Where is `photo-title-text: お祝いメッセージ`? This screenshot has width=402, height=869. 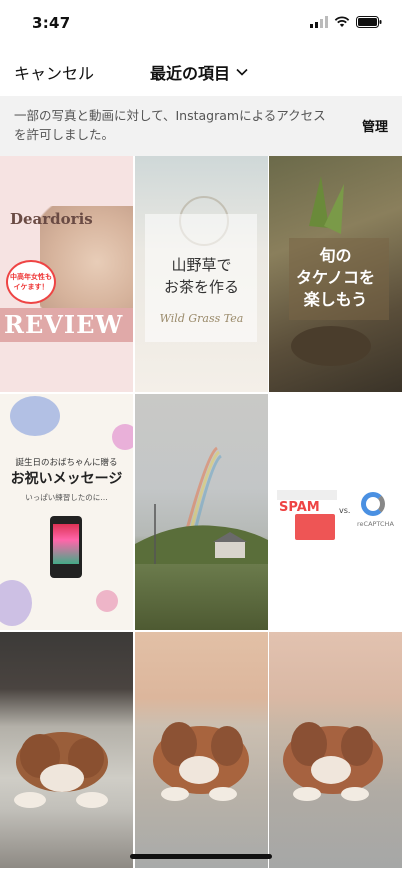
photo-title-text: お祝いメッセージ is located at coordinates (66, 479).